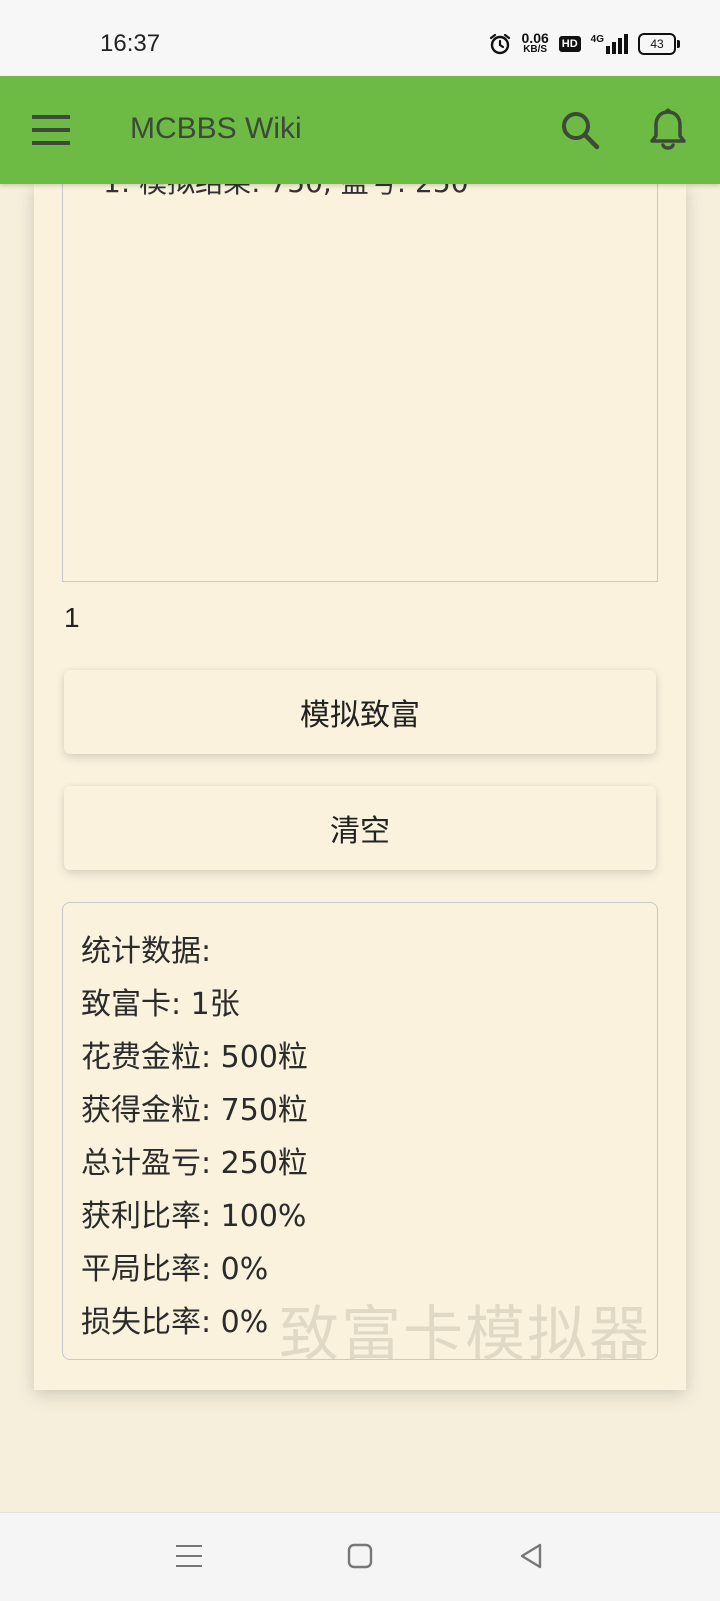 The image size is (720, 1601). I want to click on notification-bell-icon, so click(668, 130).